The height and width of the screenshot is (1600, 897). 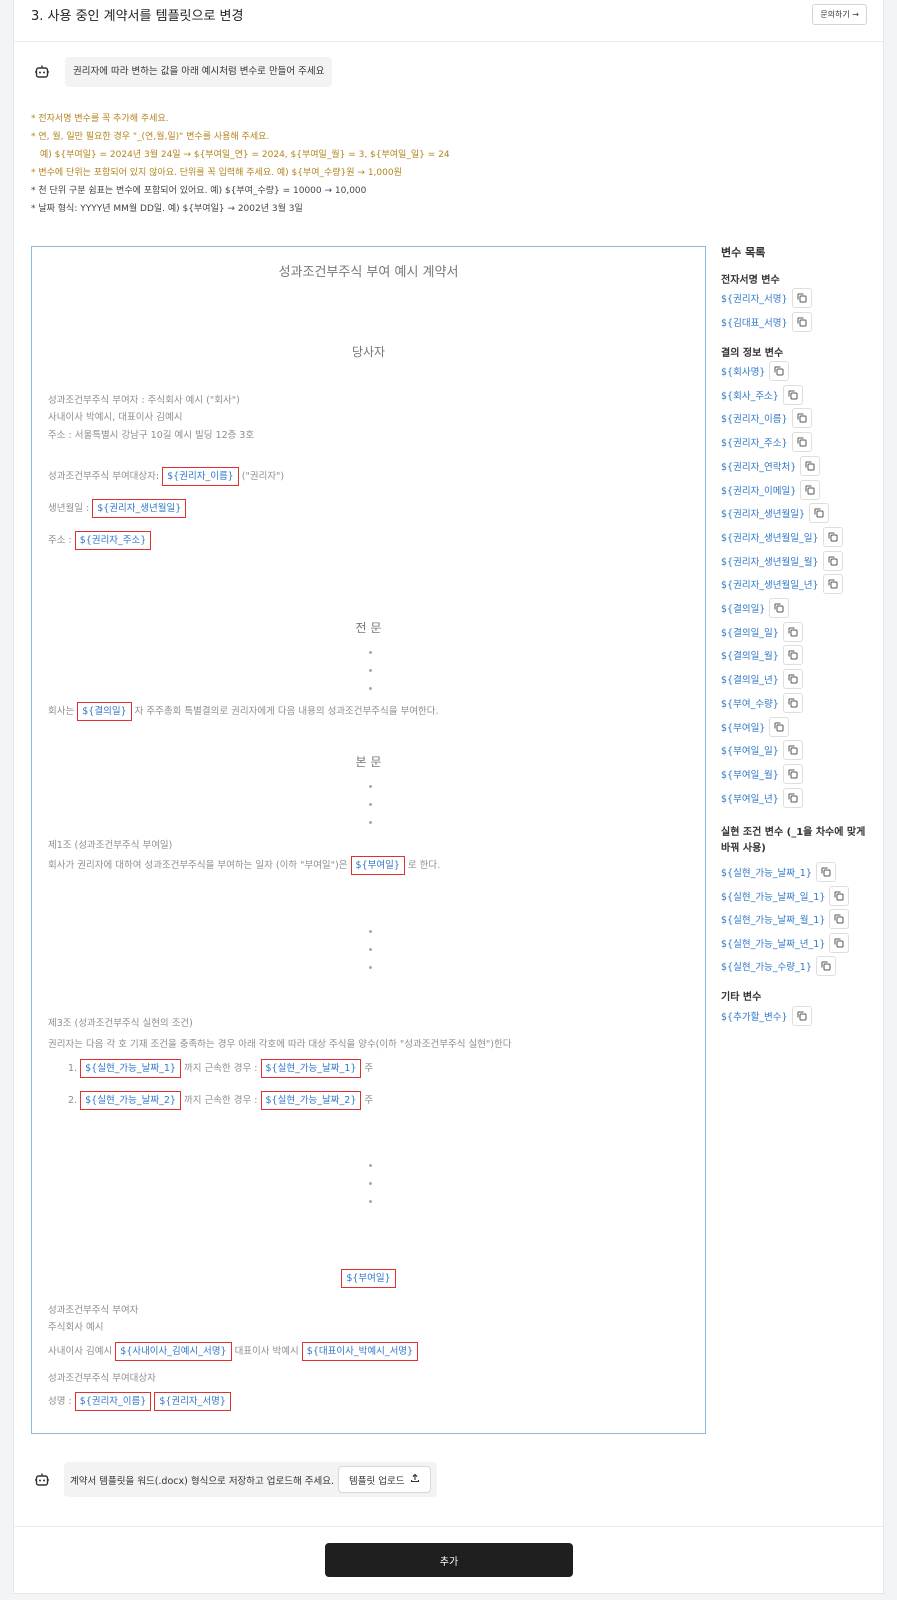 What do you see at coordinates (754, 444) in the screenshot?
I see `variable-name: ${권리자_주소}` at bounding box center [754, 444].